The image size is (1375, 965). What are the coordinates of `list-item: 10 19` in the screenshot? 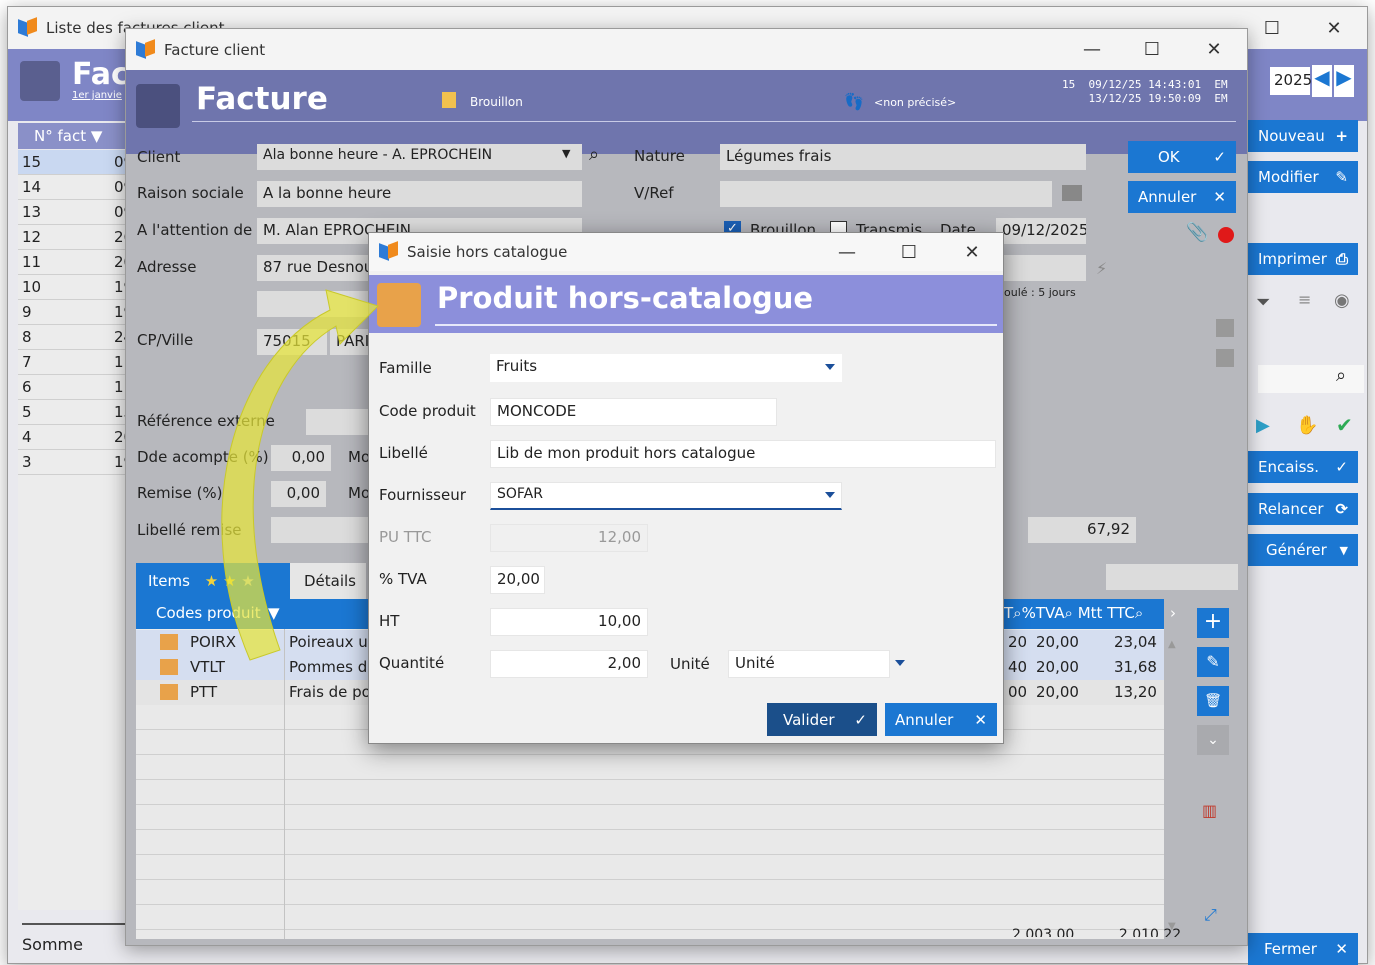 It's located at (75, 287).